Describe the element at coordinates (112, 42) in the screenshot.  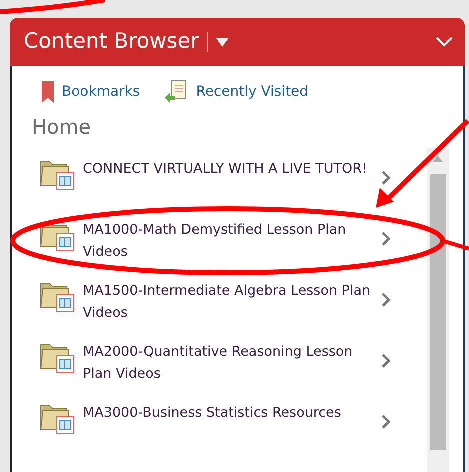
I see `panel-title: Content Browser` at that location.